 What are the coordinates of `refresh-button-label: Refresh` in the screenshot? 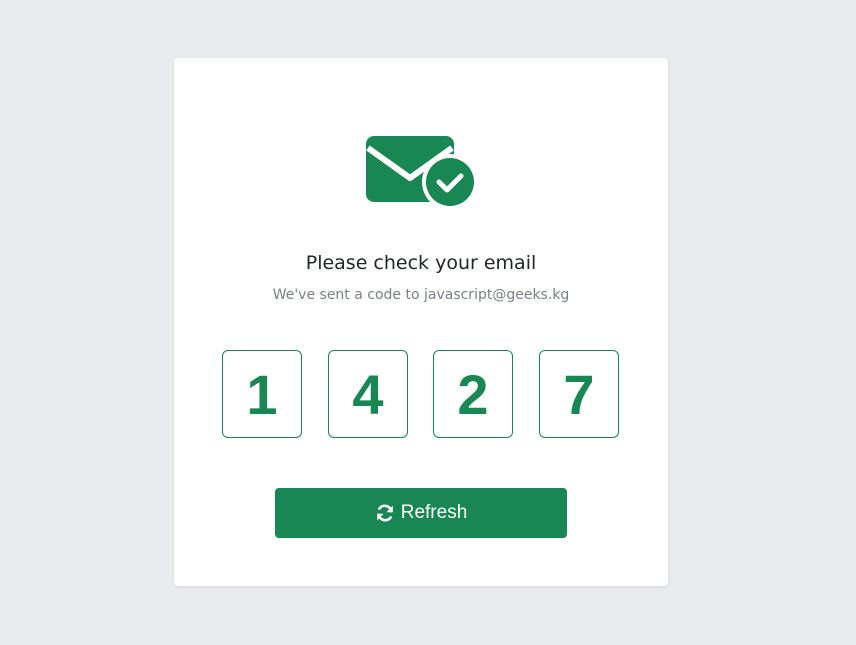 It's located at (434, 512).